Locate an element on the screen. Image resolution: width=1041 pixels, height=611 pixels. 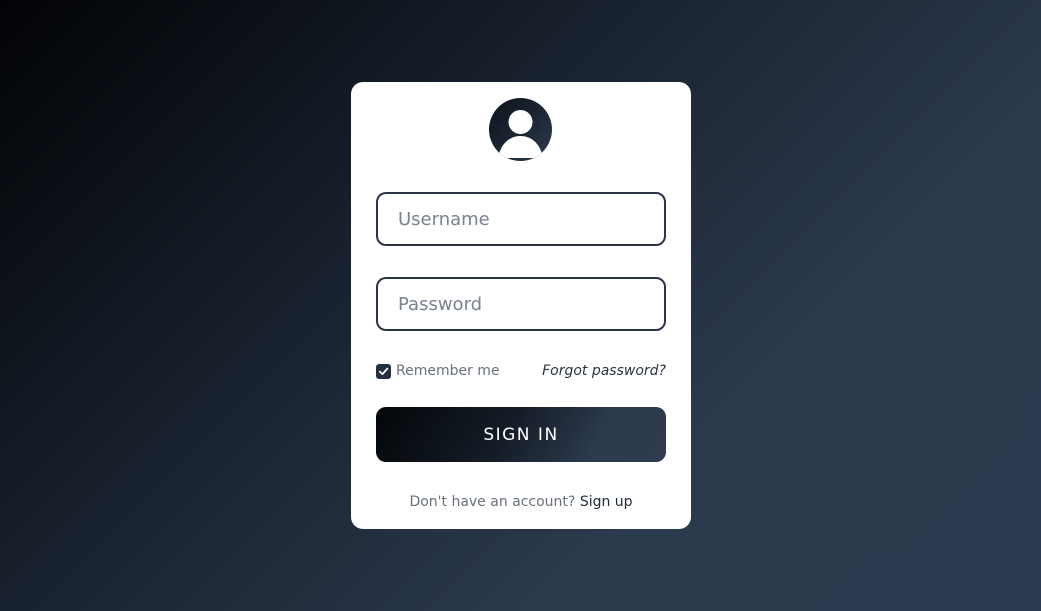
signup-prompt-text: Don't have an account? is located at coordinates (492, 502).